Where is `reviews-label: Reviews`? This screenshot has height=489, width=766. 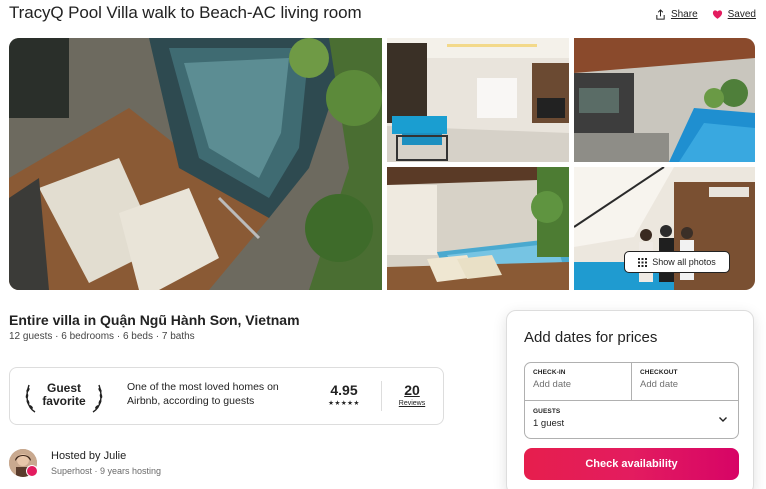
reviews-label: Reviews is located at coordinates (412, 403).